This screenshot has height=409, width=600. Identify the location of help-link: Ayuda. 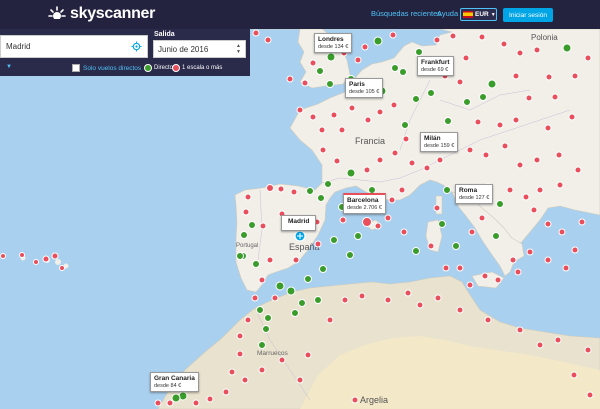
(447, 13).